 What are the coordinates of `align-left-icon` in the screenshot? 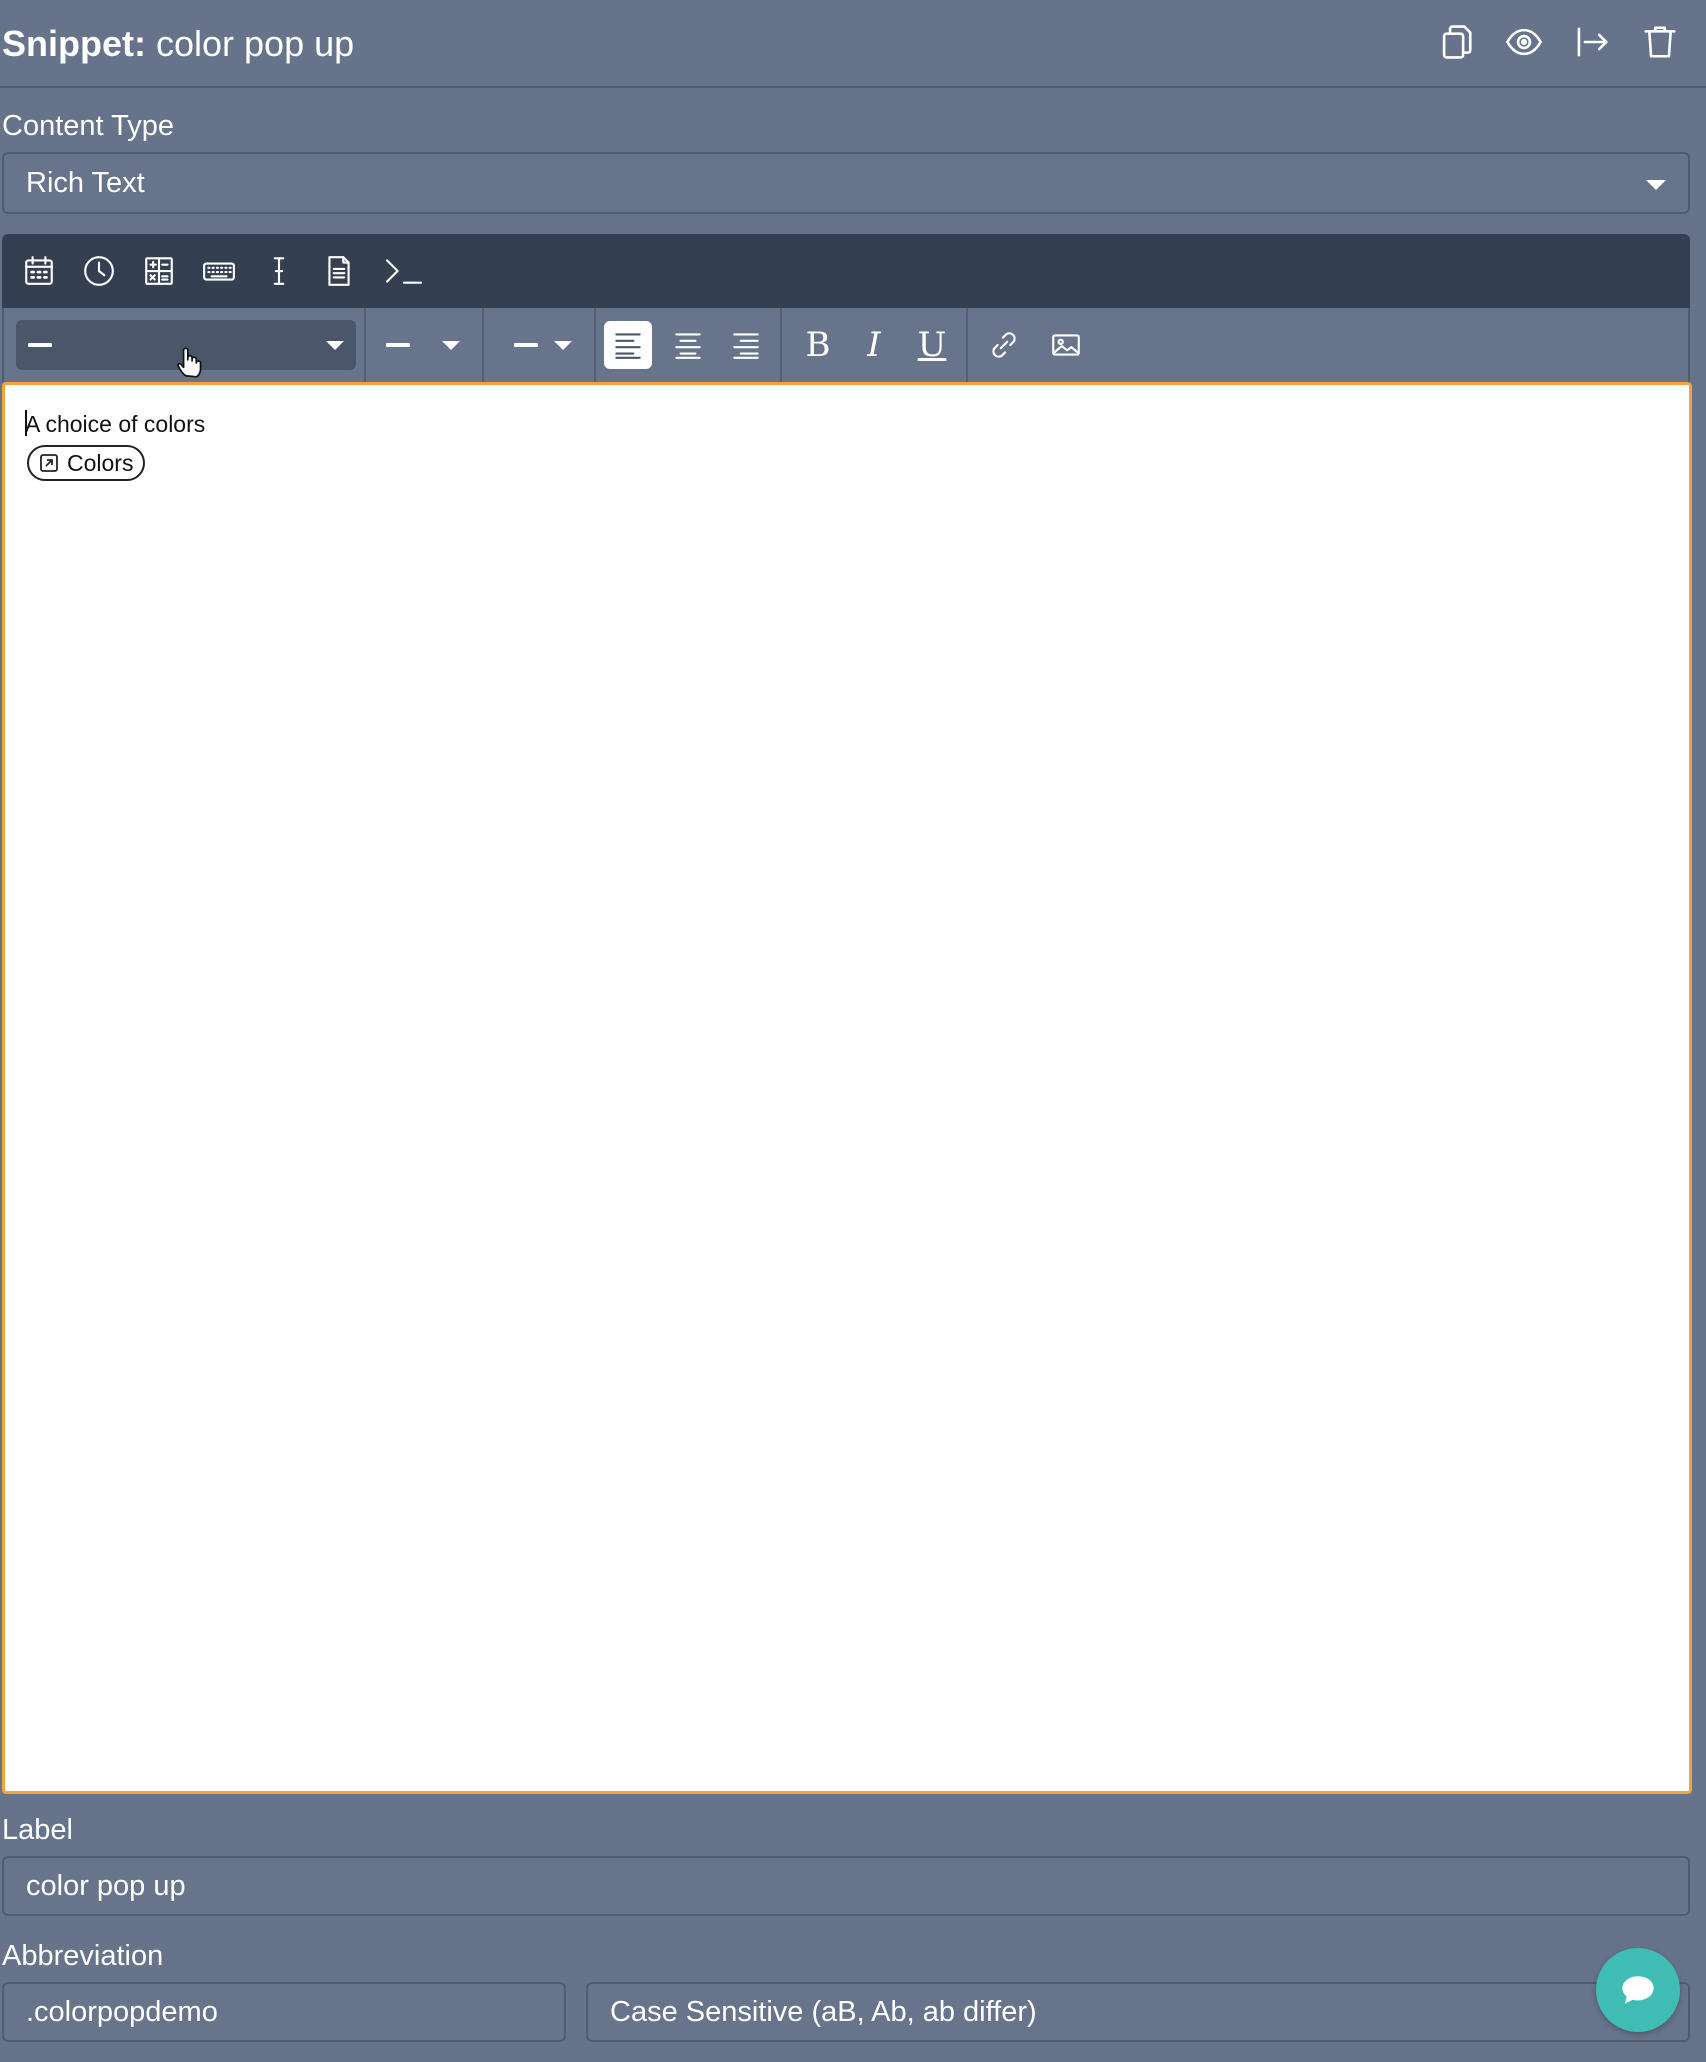 It's located at (628, 346).